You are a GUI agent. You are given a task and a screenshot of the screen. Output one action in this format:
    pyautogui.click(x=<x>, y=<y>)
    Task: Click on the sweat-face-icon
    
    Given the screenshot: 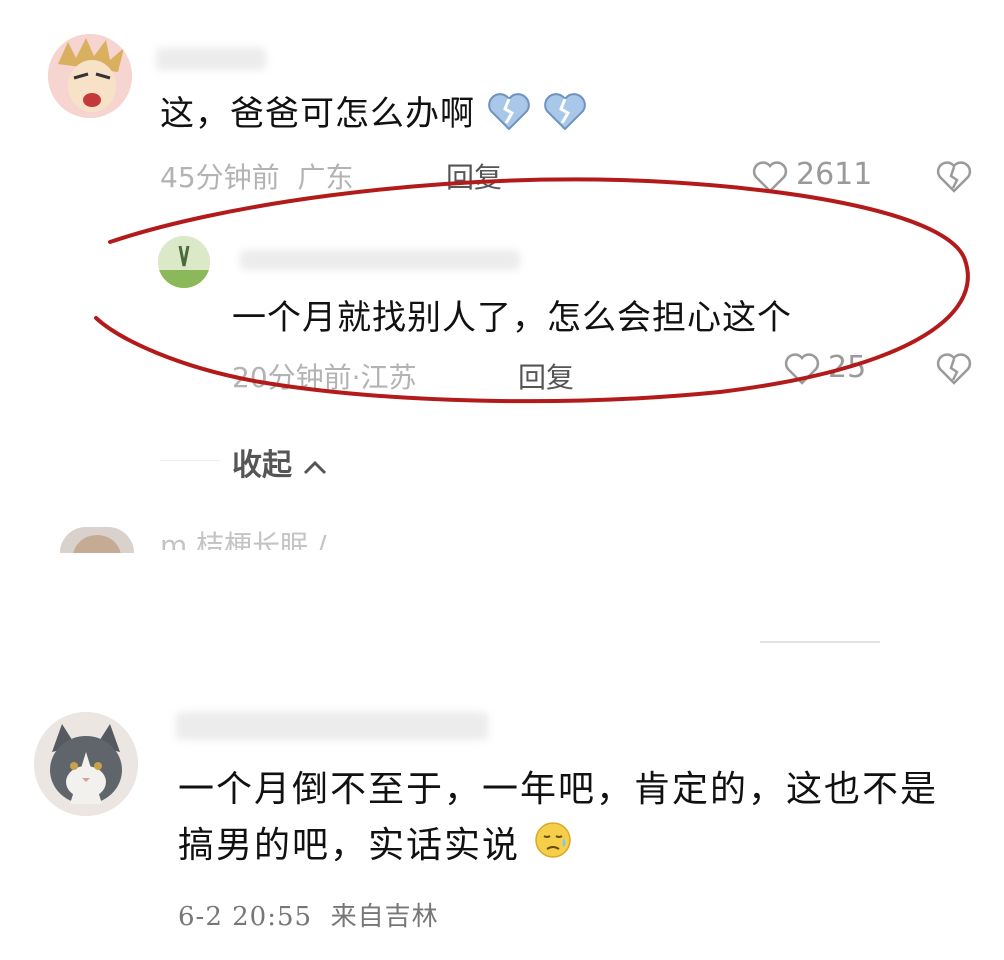 What is the action you would take?
    pyautogui.click(x=553, y=848)
    